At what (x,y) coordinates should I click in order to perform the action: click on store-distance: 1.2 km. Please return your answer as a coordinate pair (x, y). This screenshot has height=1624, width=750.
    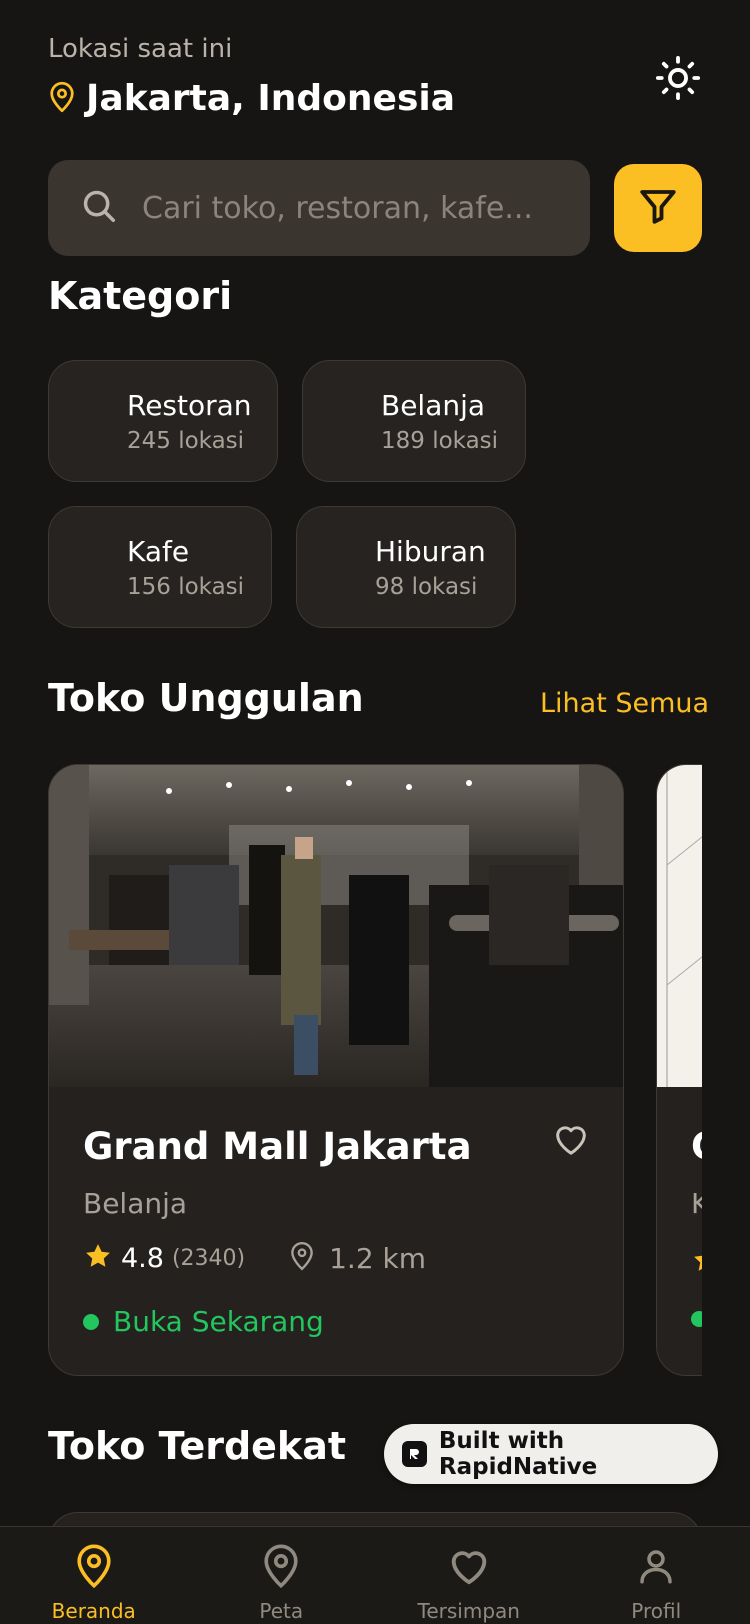
    Looking at the image, I should click on (378, 1258).